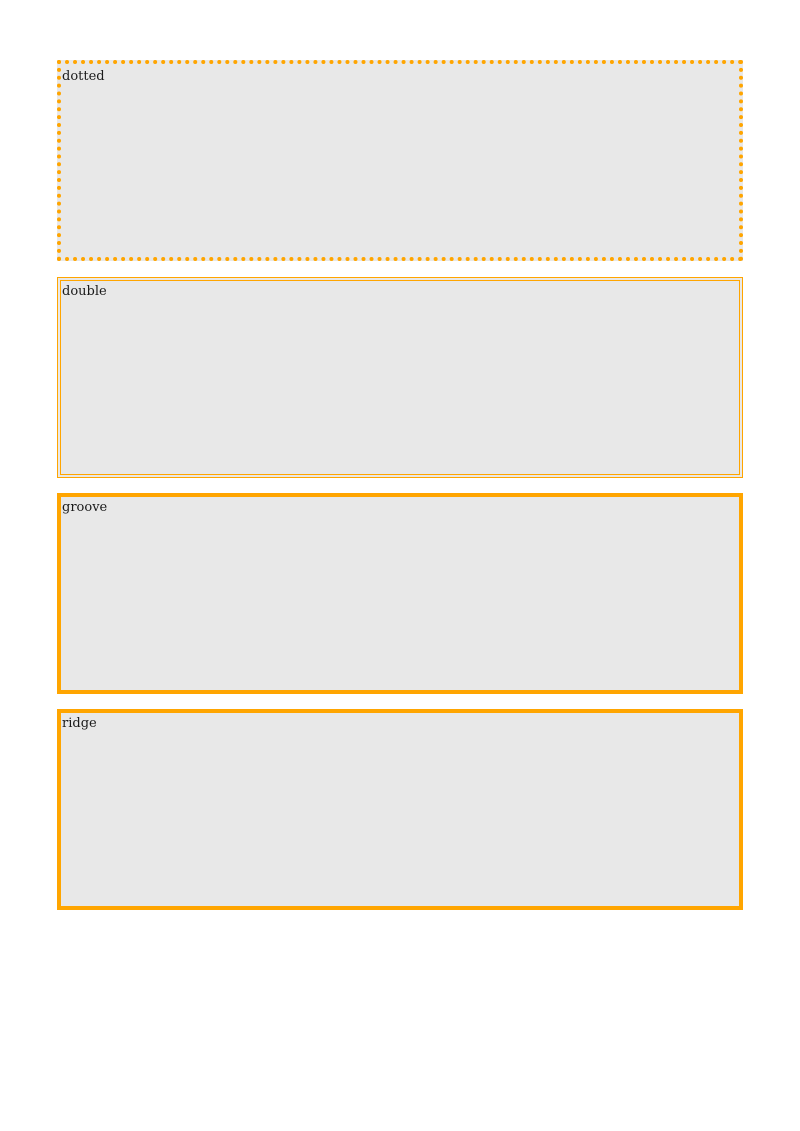 Image resolution: width=800 pixels, height=1131 pixels. Describe the element at coordinates (85, 507) in the screenshot. I see `box-label: groove` at that location.